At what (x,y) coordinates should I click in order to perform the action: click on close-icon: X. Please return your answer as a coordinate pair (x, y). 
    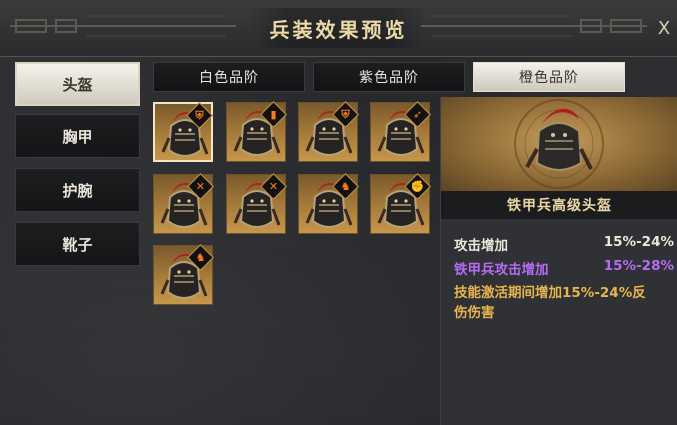
    Looking at the image, I should click on (664, 28).